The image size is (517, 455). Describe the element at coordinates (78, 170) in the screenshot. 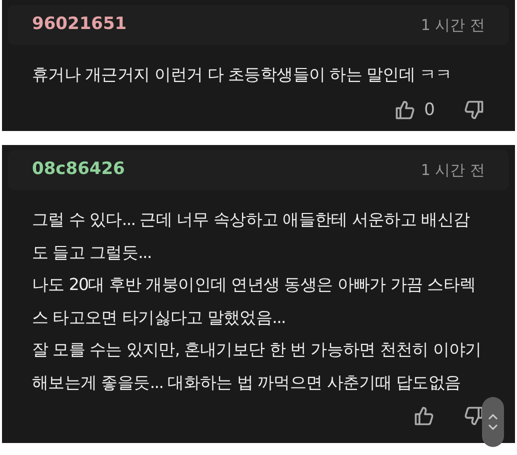

I see `author-name: 08c86426` at that location.